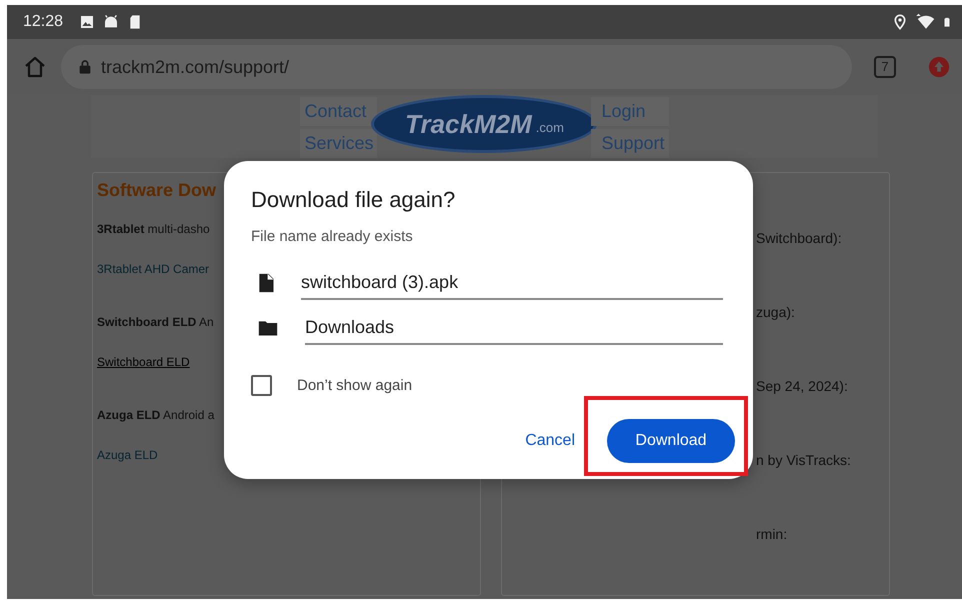  What do you see at coordinates (354, 386) in the screenshot?
I see `checkbox-label: Don’t show again` at bounding box center [354, 386].